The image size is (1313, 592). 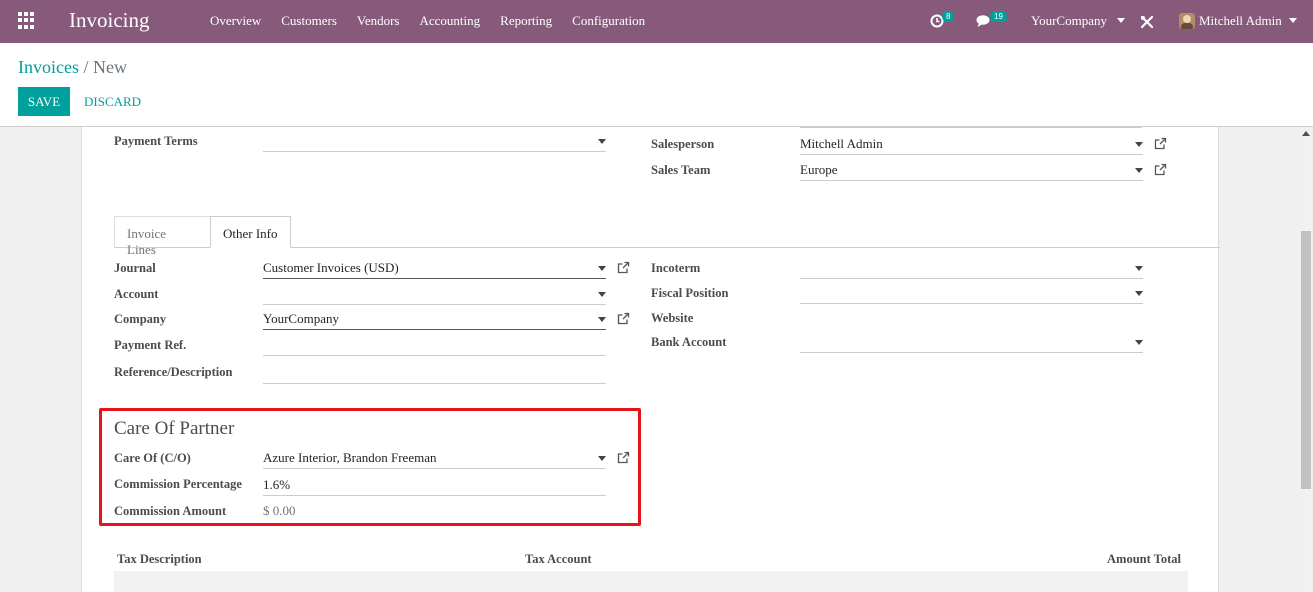 I want to click on scrollbar-thumb, so click(x=1306, y=360).